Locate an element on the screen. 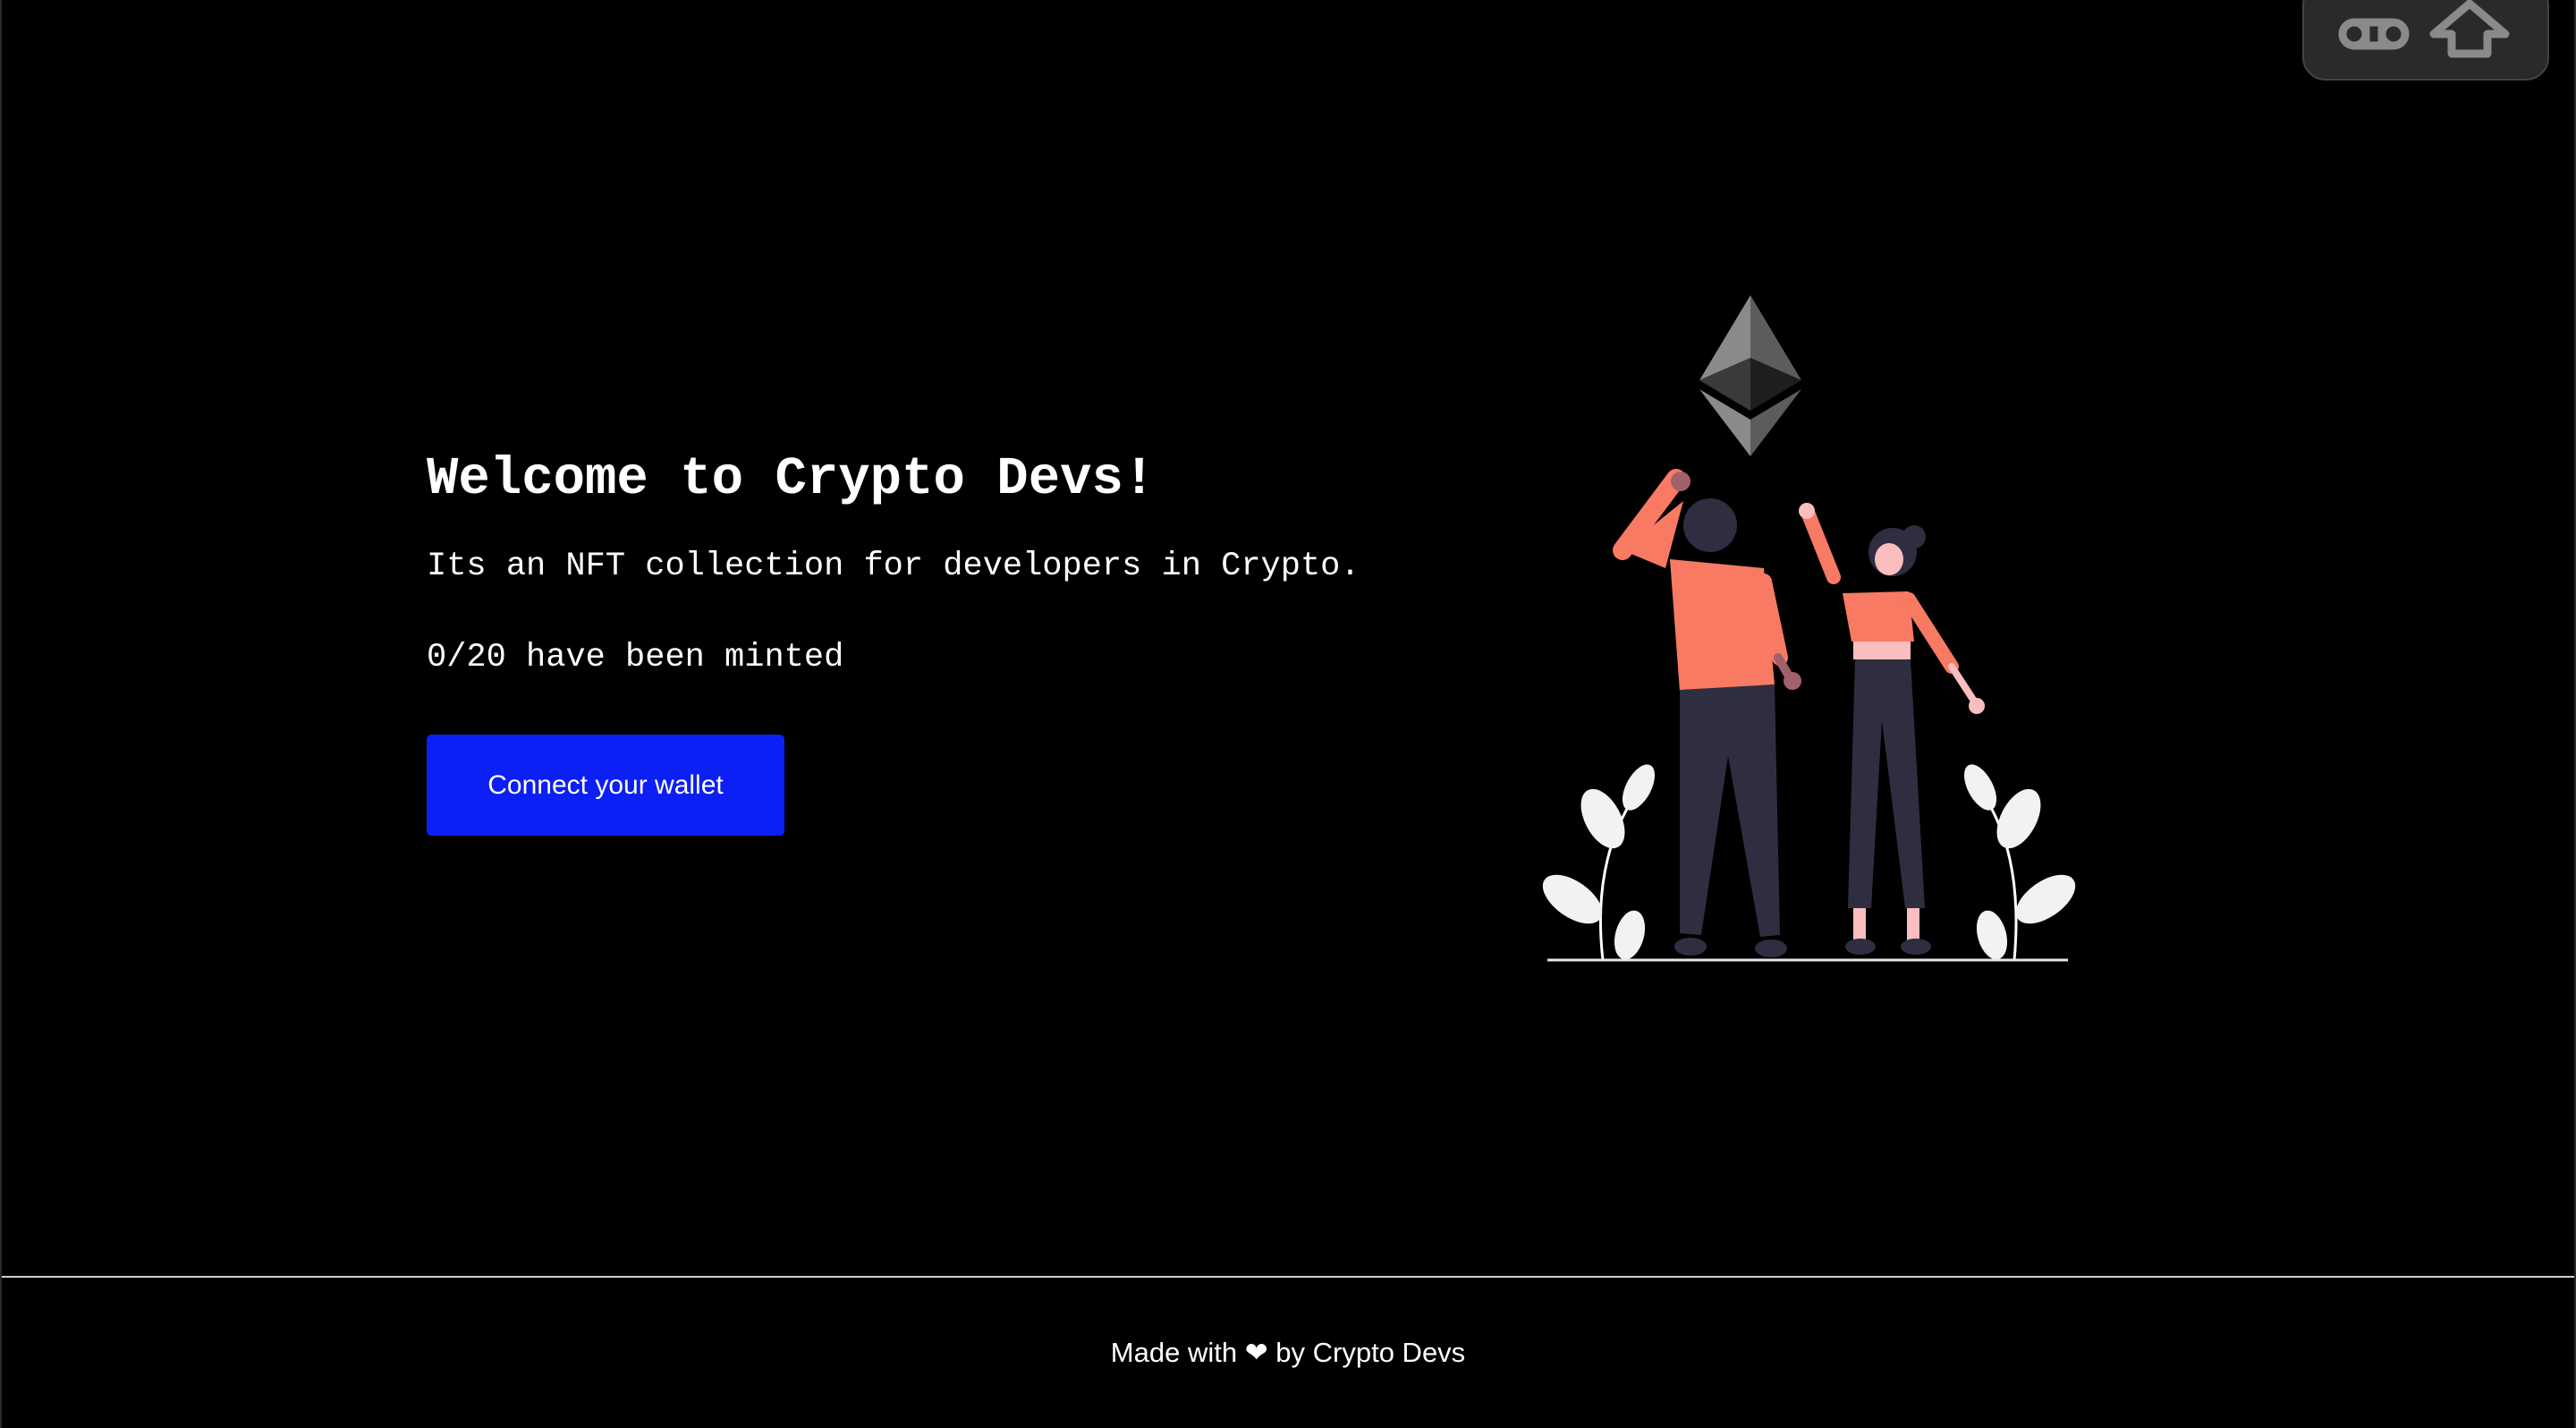 The height and width of the screenshot is (1428, 2576). connect-wallet-button: Connect your wallet is located at coordinates (605, 785).